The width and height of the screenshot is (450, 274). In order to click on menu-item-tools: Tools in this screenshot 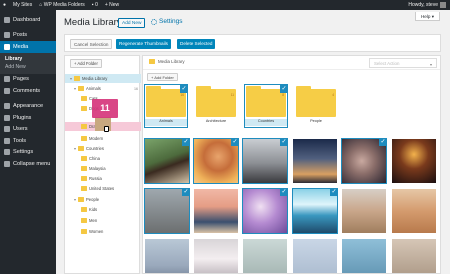, I will do `click(28, 141)`.